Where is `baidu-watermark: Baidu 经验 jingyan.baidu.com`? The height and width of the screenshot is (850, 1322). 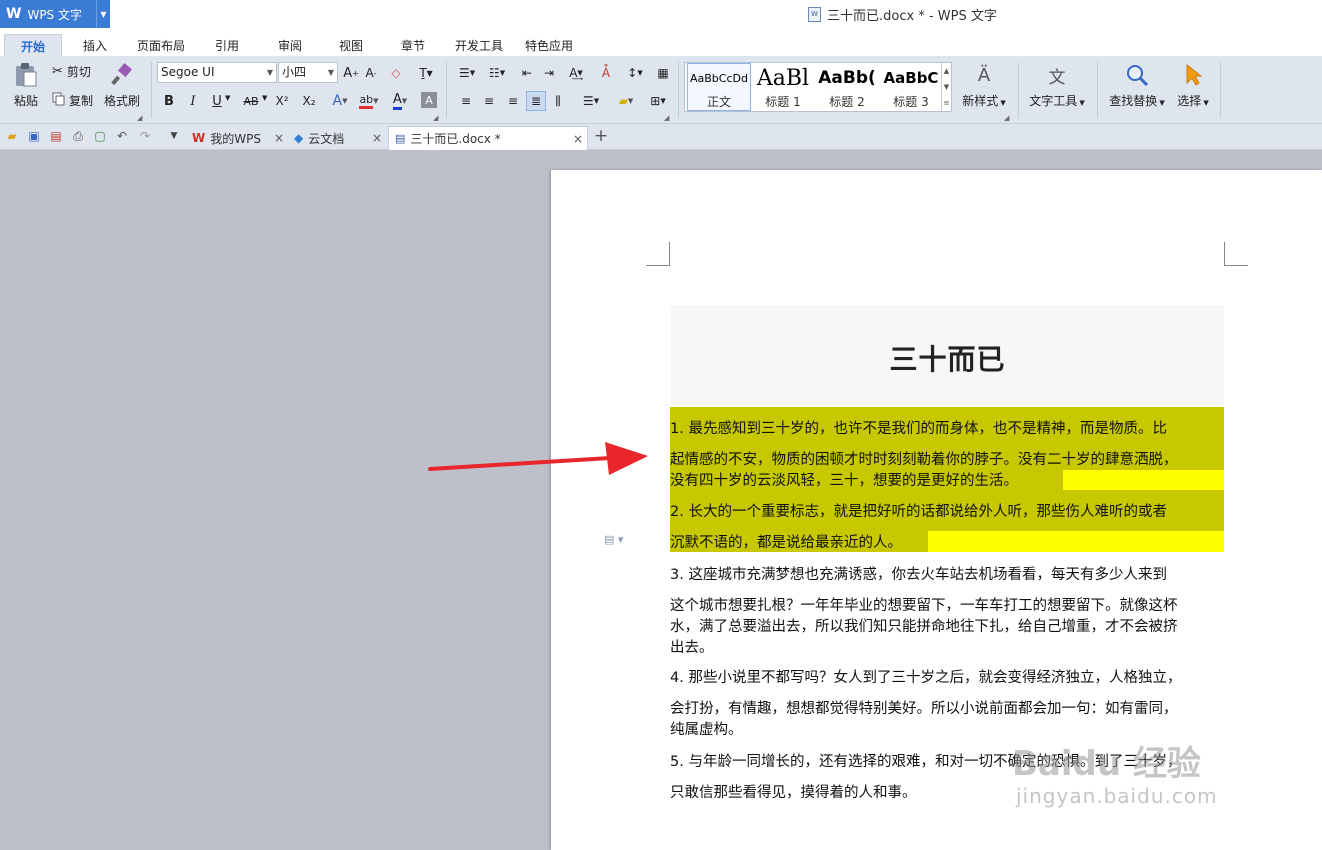
baidu-watermark: Baidu 经验 jingyan.baidu.com is located at coordinates (1114, 772).